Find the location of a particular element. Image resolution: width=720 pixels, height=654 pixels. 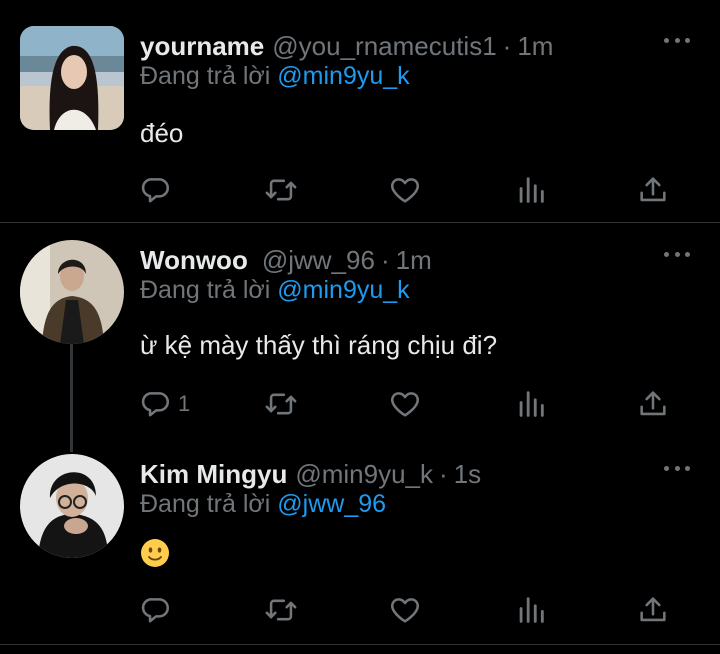

reply-count: 1 is located at coordinates (184, 403).